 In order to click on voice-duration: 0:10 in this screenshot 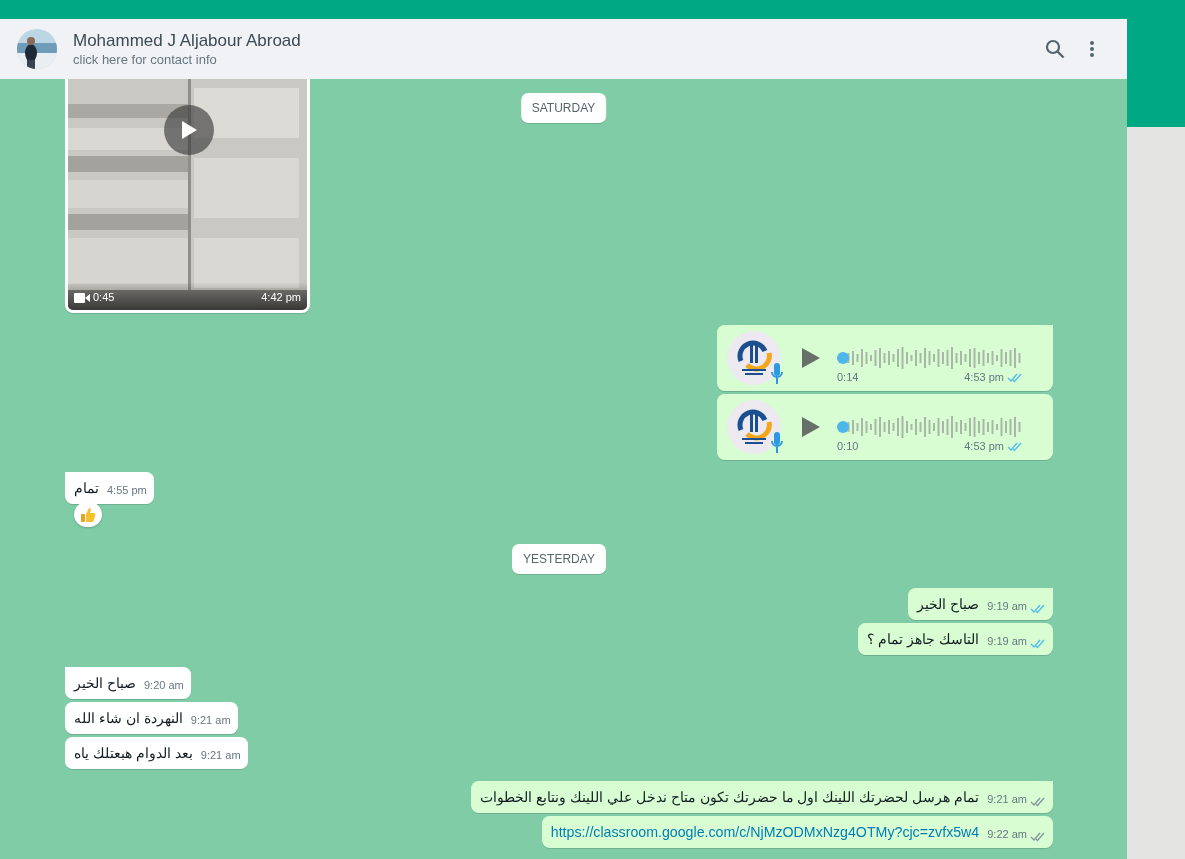, I will do `click(848, 446)`.